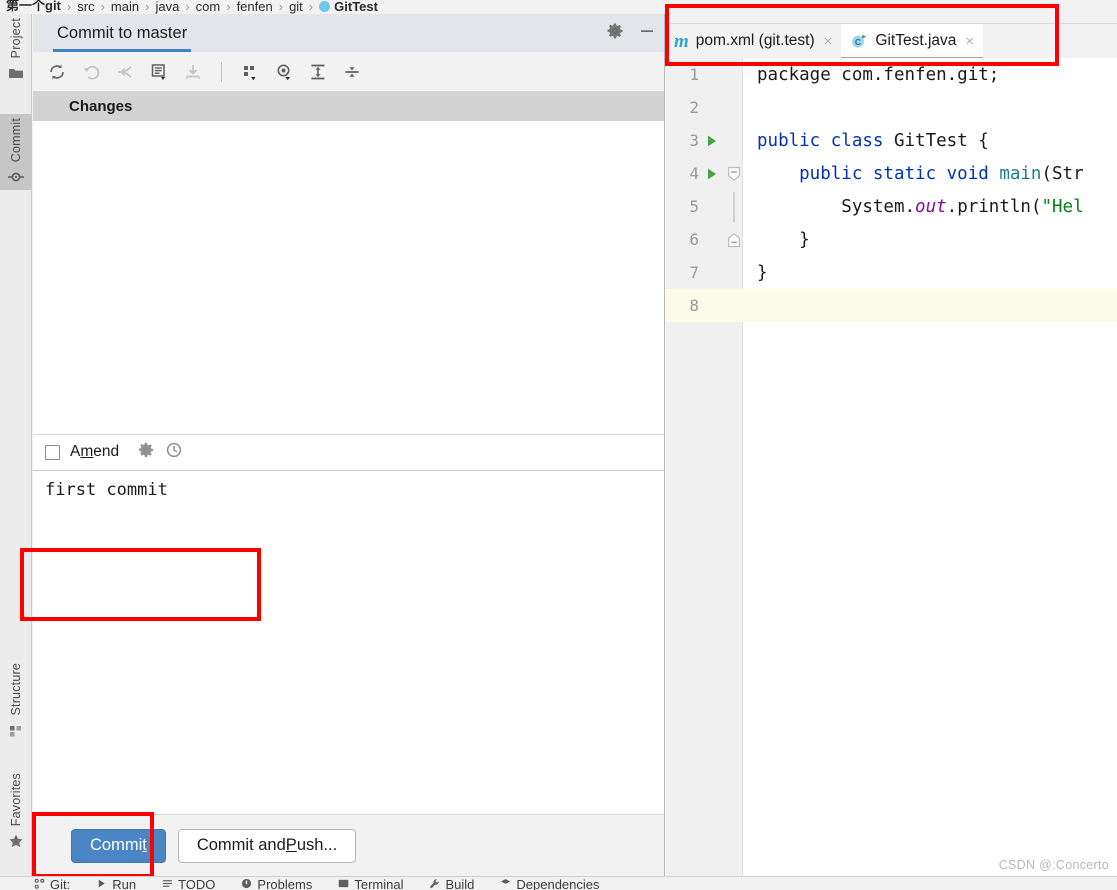  What do you see at coordinates (106, 452) in the screenshot?
I see `amend-label-after: end` at bounding box center [106, 452].